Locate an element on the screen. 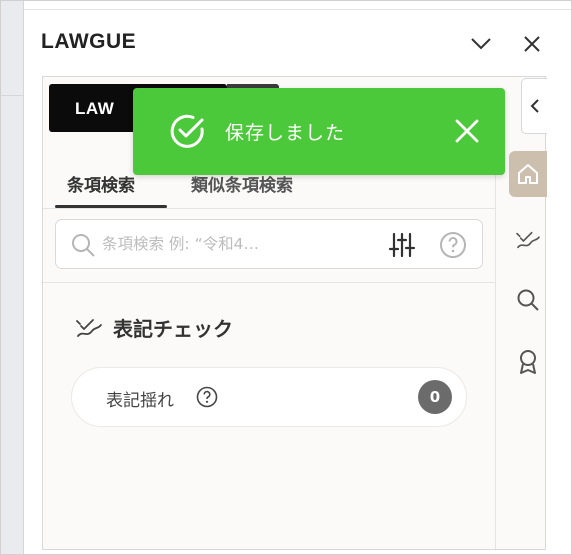  rail-notation-check-button is located at coordinates (528, 240).